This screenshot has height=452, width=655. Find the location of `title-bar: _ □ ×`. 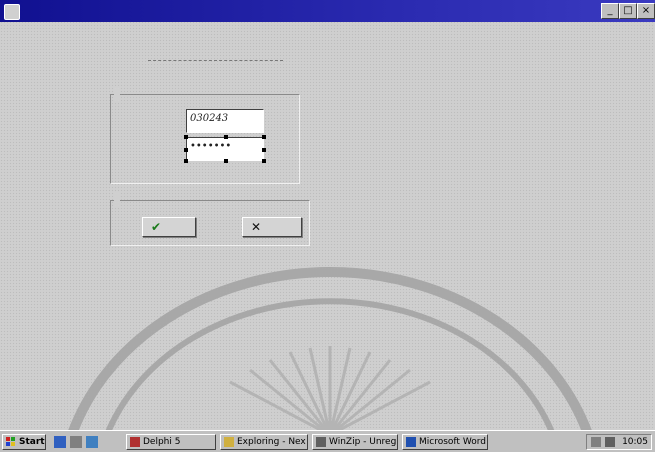

title-bar: _ □ × is located at coordinates (327, 11).